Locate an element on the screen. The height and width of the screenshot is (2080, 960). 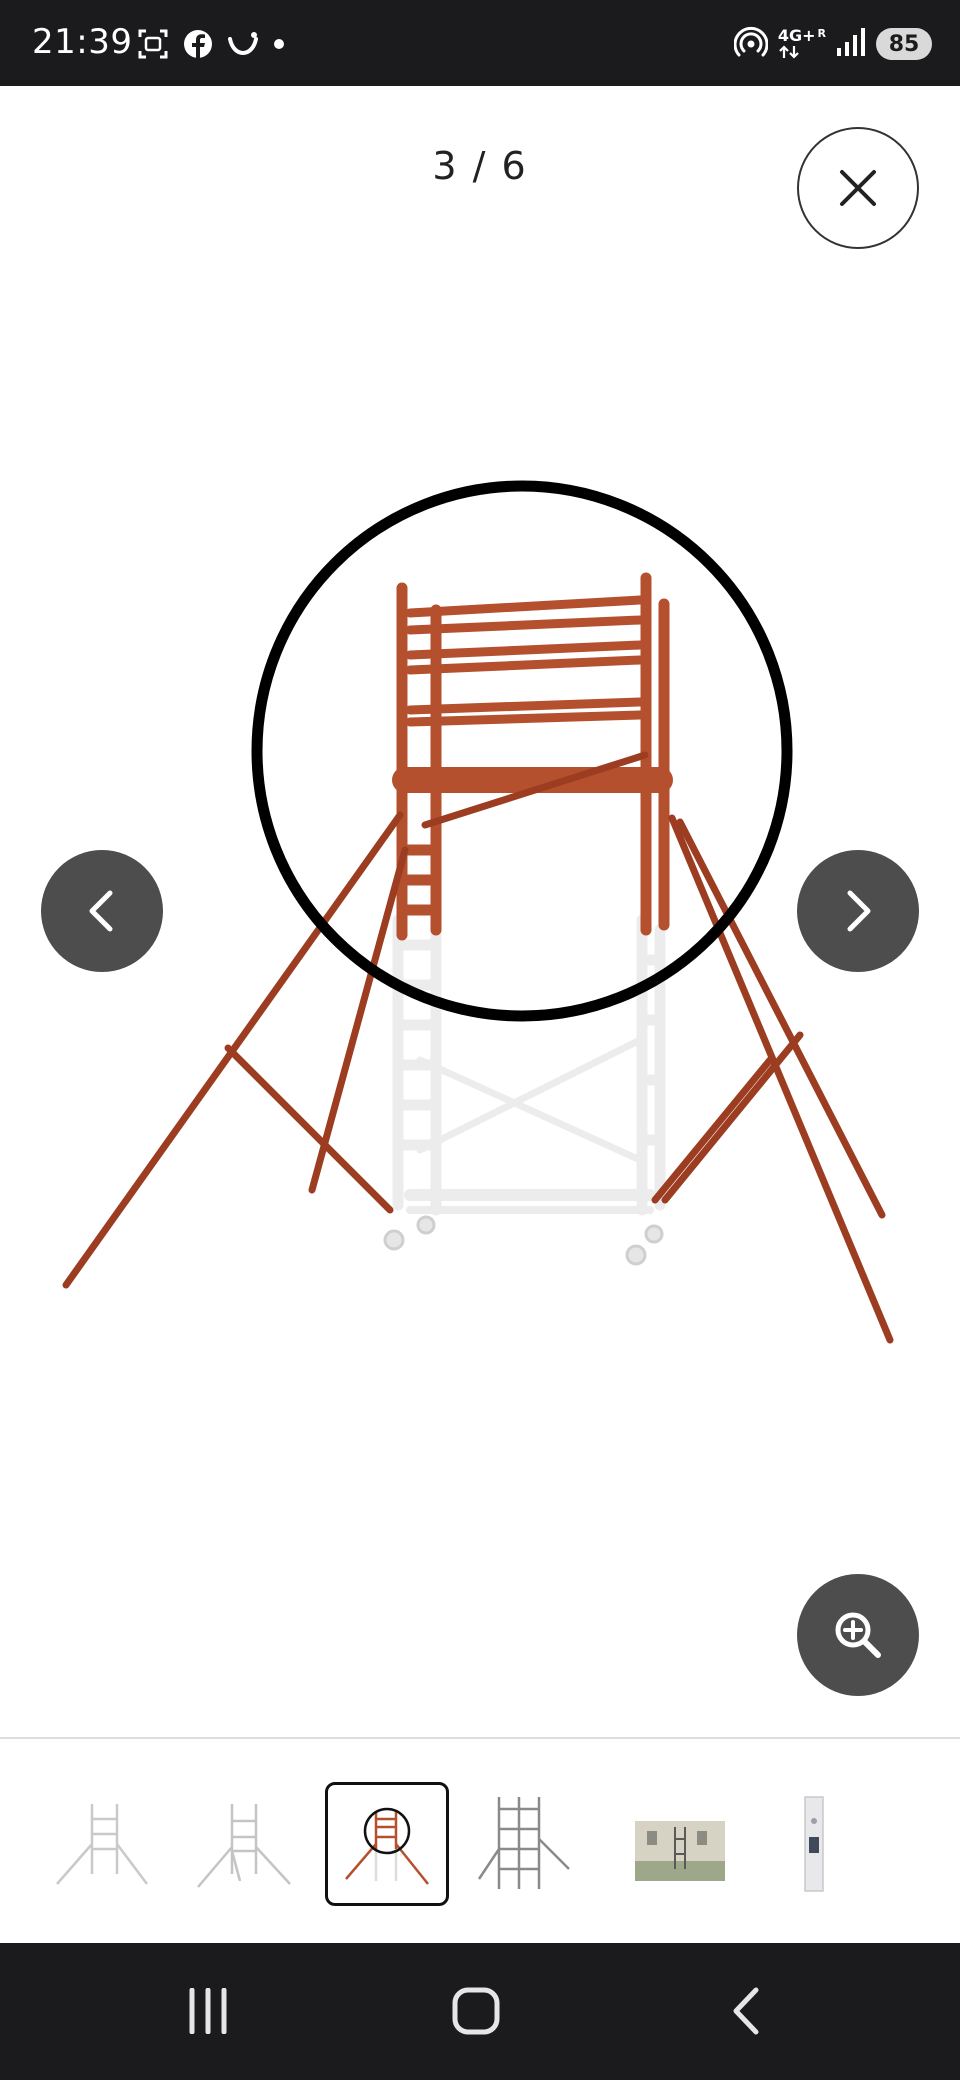
hotspot-icon is located at coordinates (751, 44).